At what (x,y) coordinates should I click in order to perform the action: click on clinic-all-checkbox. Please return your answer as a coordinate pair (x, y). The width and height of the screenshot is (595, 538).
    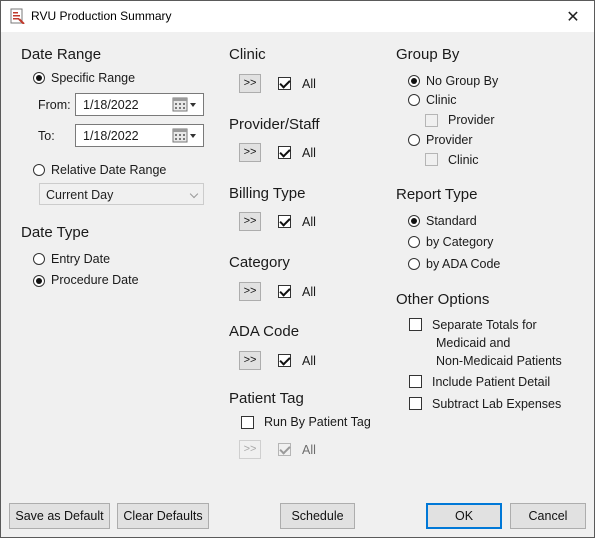
    Looking at the image, I should click on (284, 83).